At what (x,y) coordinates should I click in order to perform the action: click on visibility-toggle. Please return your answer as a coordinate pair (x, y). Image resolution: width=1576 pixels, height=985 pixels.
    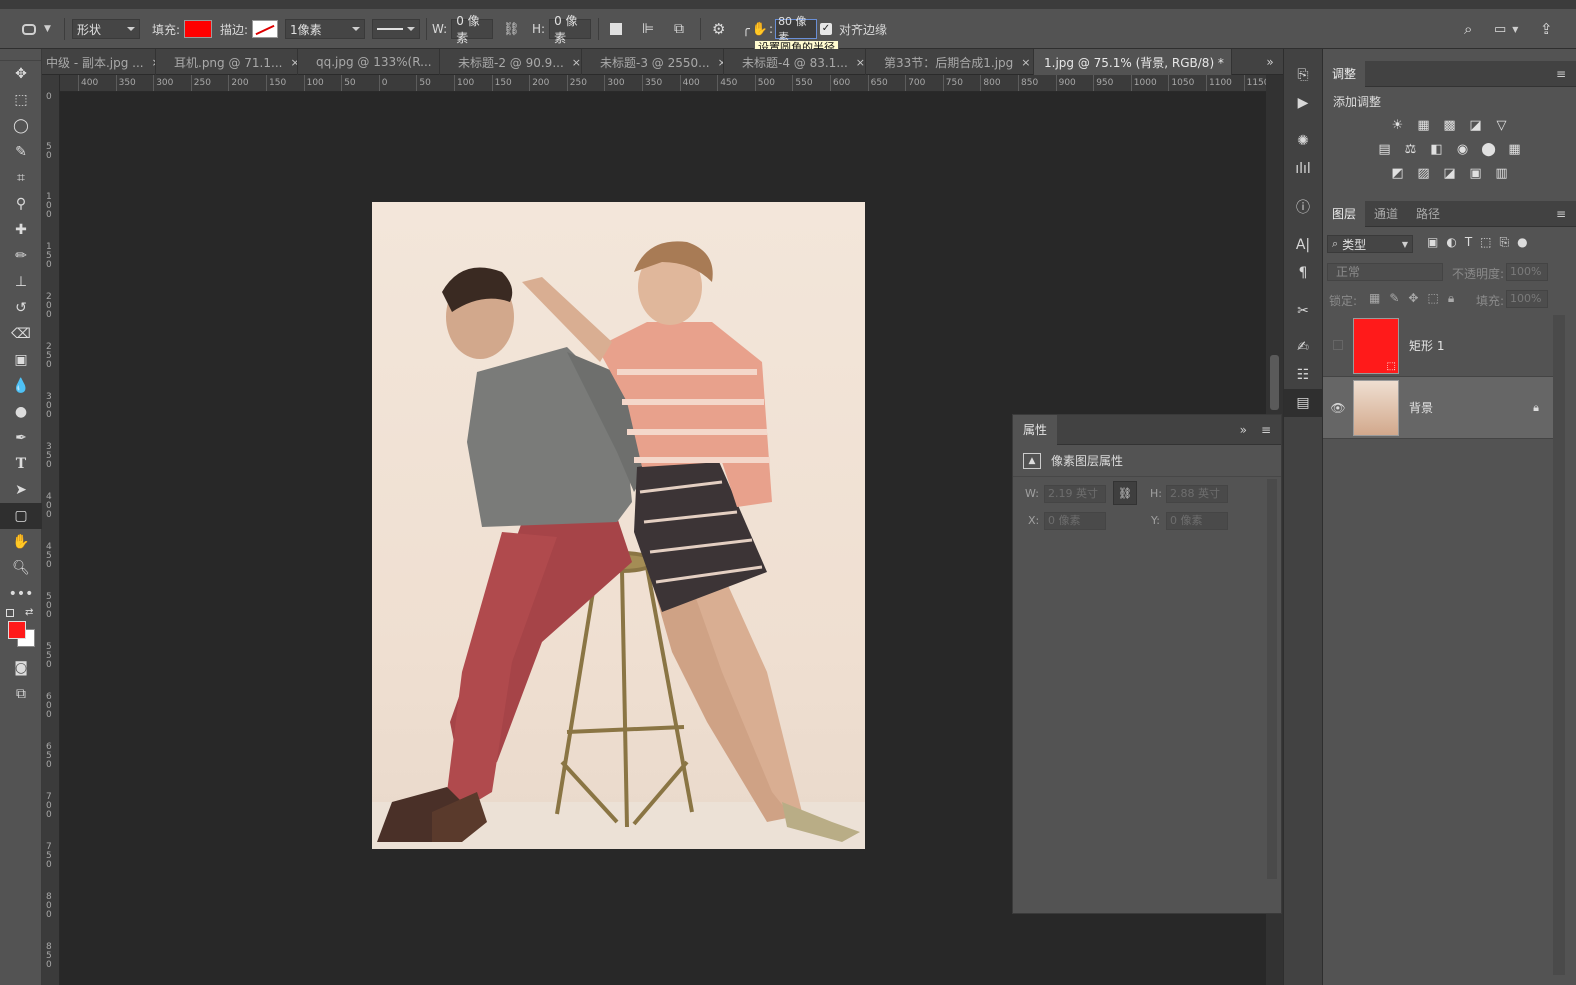
    Looking at the image, I should click on (1338, 346).